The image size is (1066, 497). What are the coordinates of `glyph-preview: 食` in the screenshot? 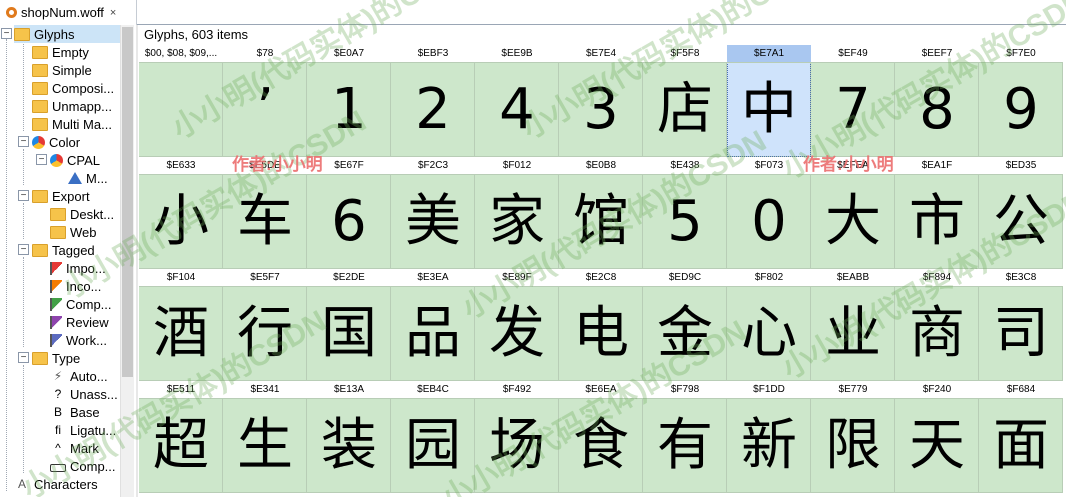 It's located at (601, 445).